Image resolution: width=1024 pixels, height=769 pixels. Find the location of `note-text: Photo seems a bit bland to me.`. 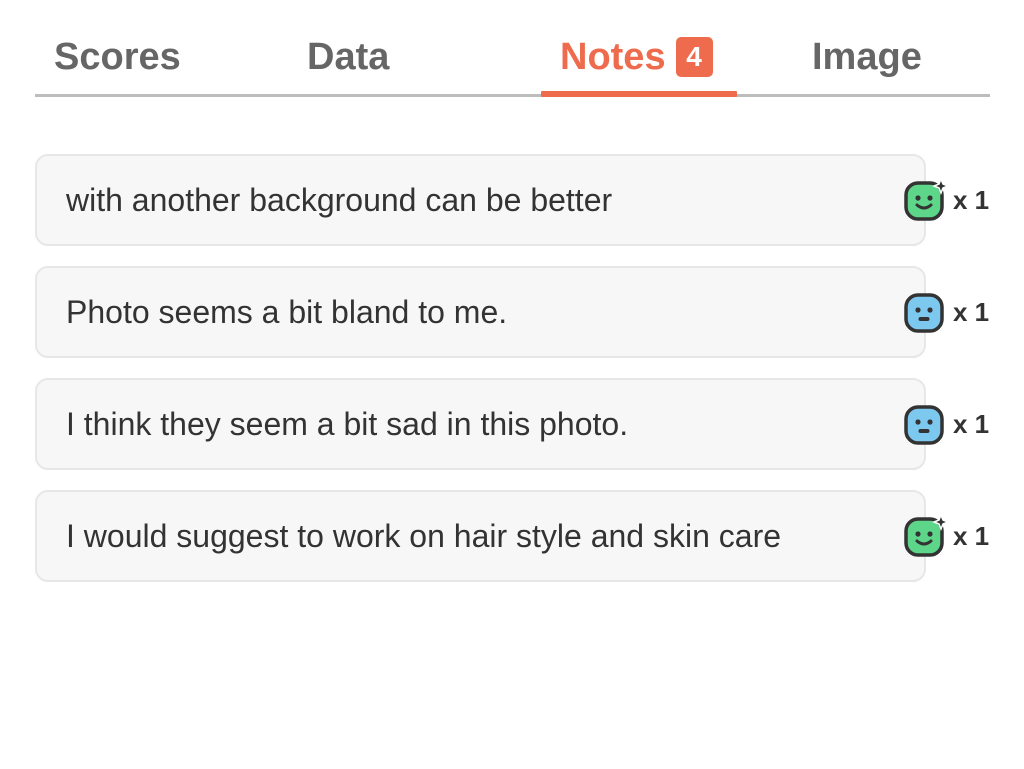

note-text: Photo seems a bit bland to me. is located at coordinates (287, 312).